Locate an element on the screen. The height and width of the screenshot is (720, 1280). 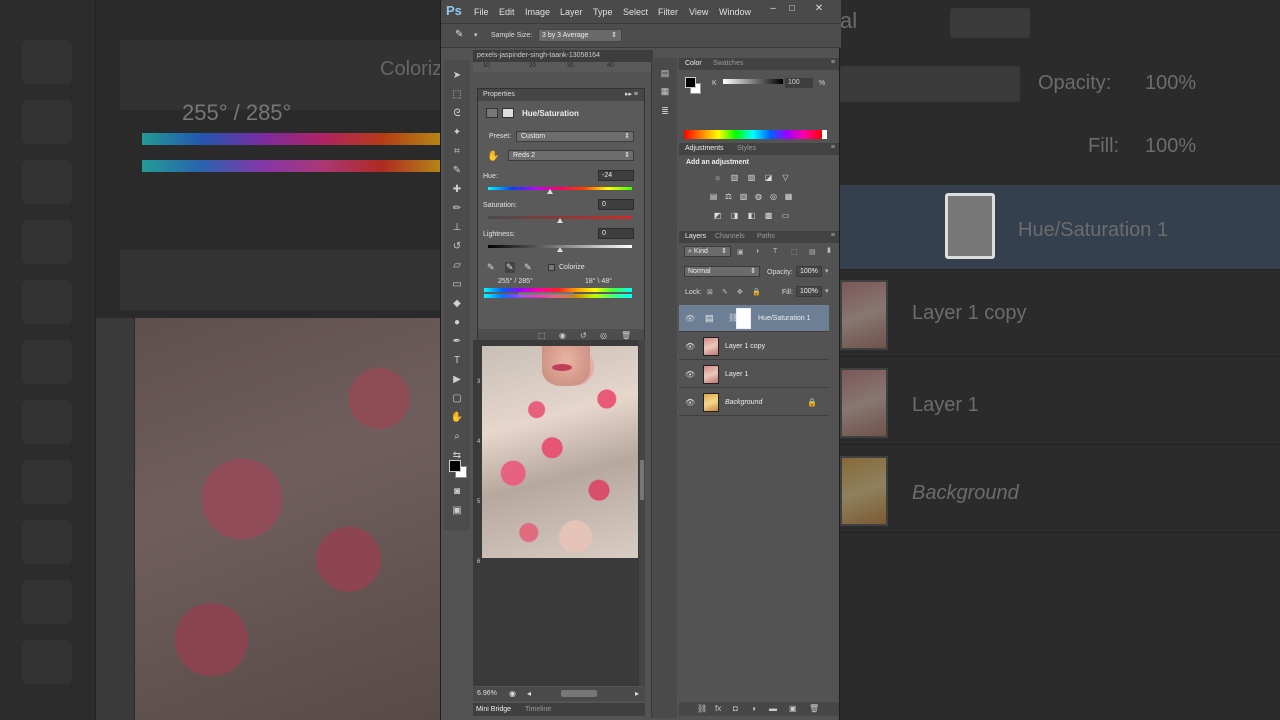
hand-tool-icon: ✋ is located at coordinates (457, 418).